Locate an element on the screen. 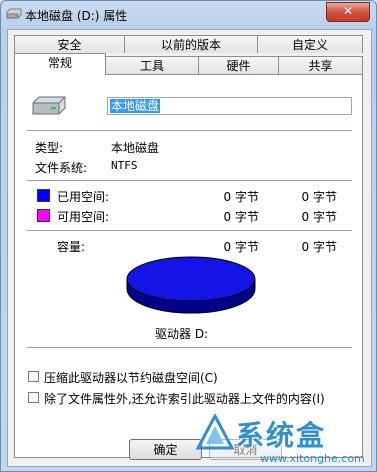 This screenshot has height=472, width=377. tab-sharing: 共享 is located at coordinates (320, 65).